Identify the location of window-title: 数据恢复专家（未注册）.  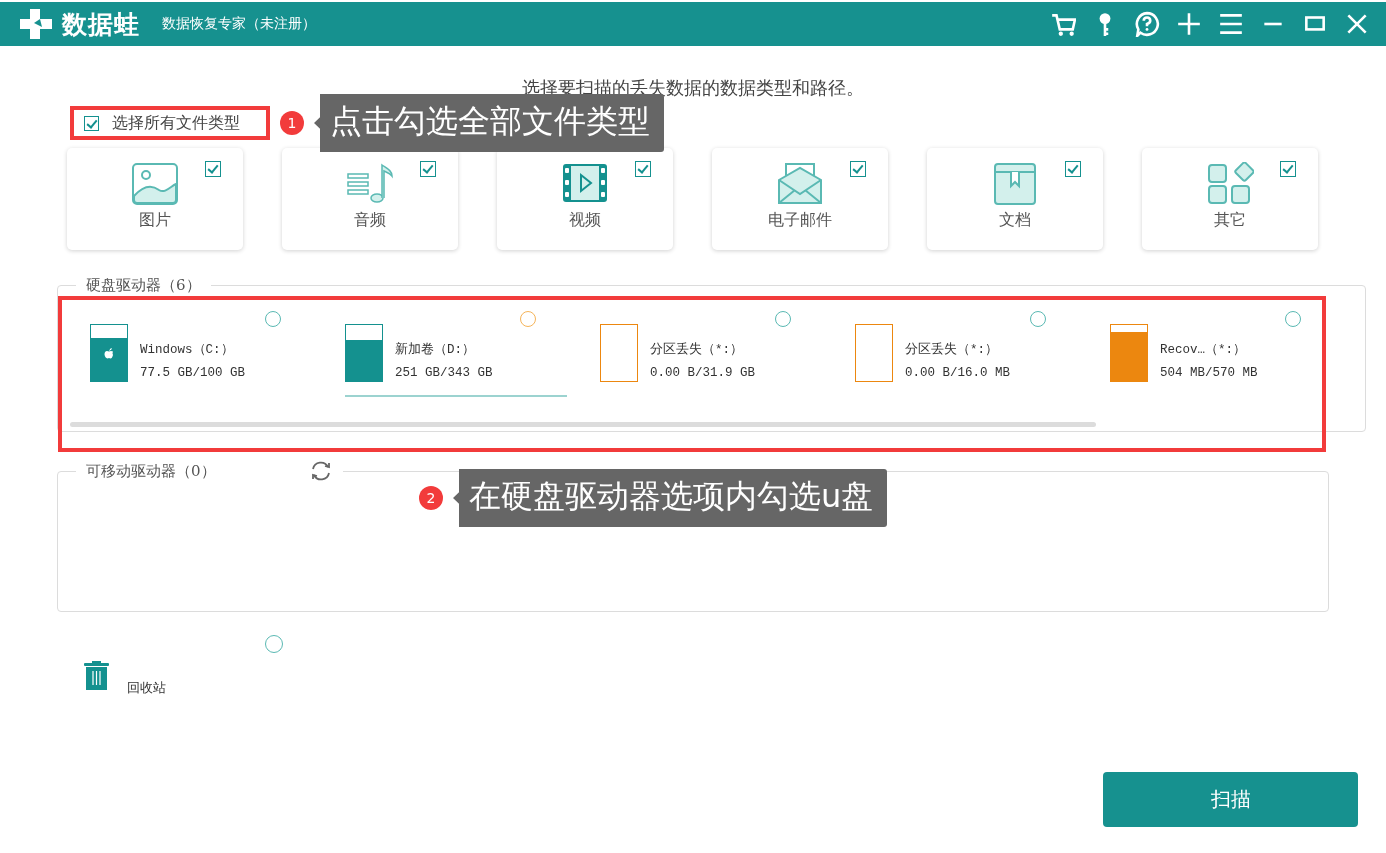
(239, 24).